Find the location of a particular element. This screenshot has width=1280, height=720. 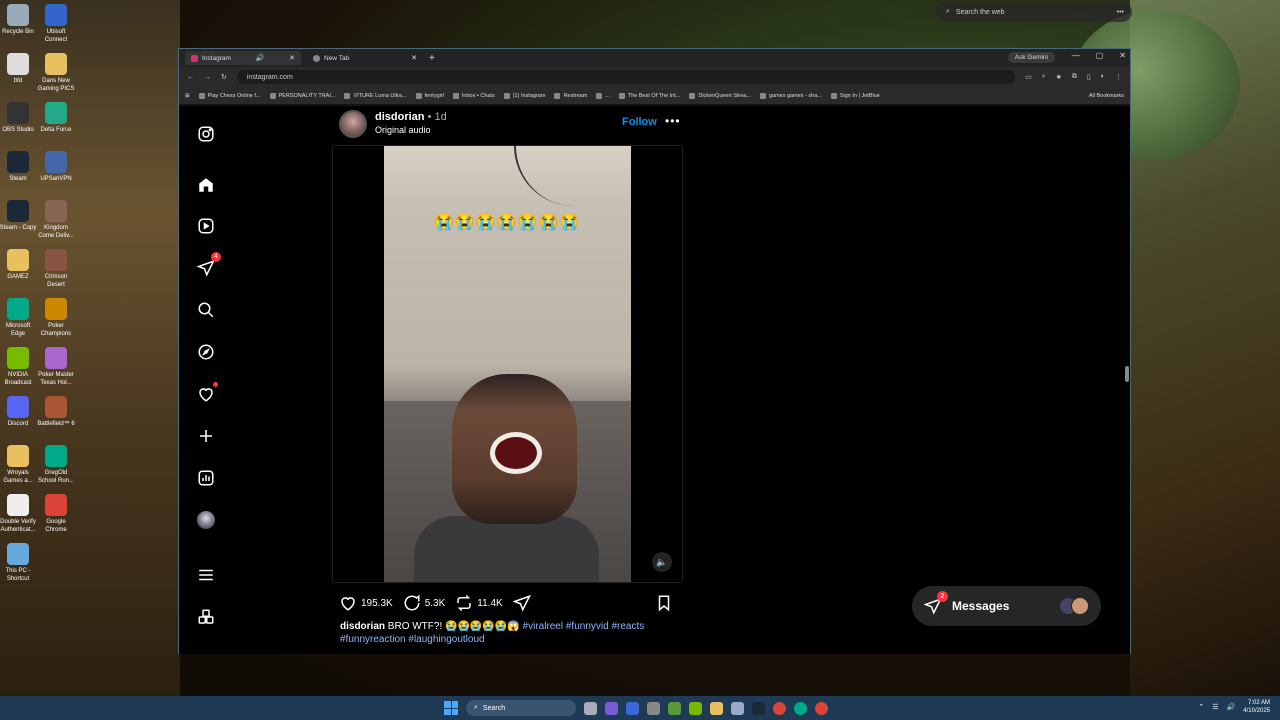

author-username: disdorian • 1d is located at coordinates (411, 117).